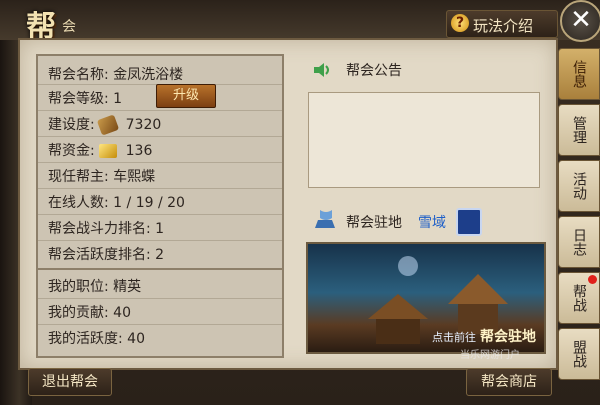 This screenshot has height=405, width=600. What do you see at coordinates (509, 382) in the screenshot?
I see `guild-shop-button: 帮会商店` at bounding box center [509, 382].